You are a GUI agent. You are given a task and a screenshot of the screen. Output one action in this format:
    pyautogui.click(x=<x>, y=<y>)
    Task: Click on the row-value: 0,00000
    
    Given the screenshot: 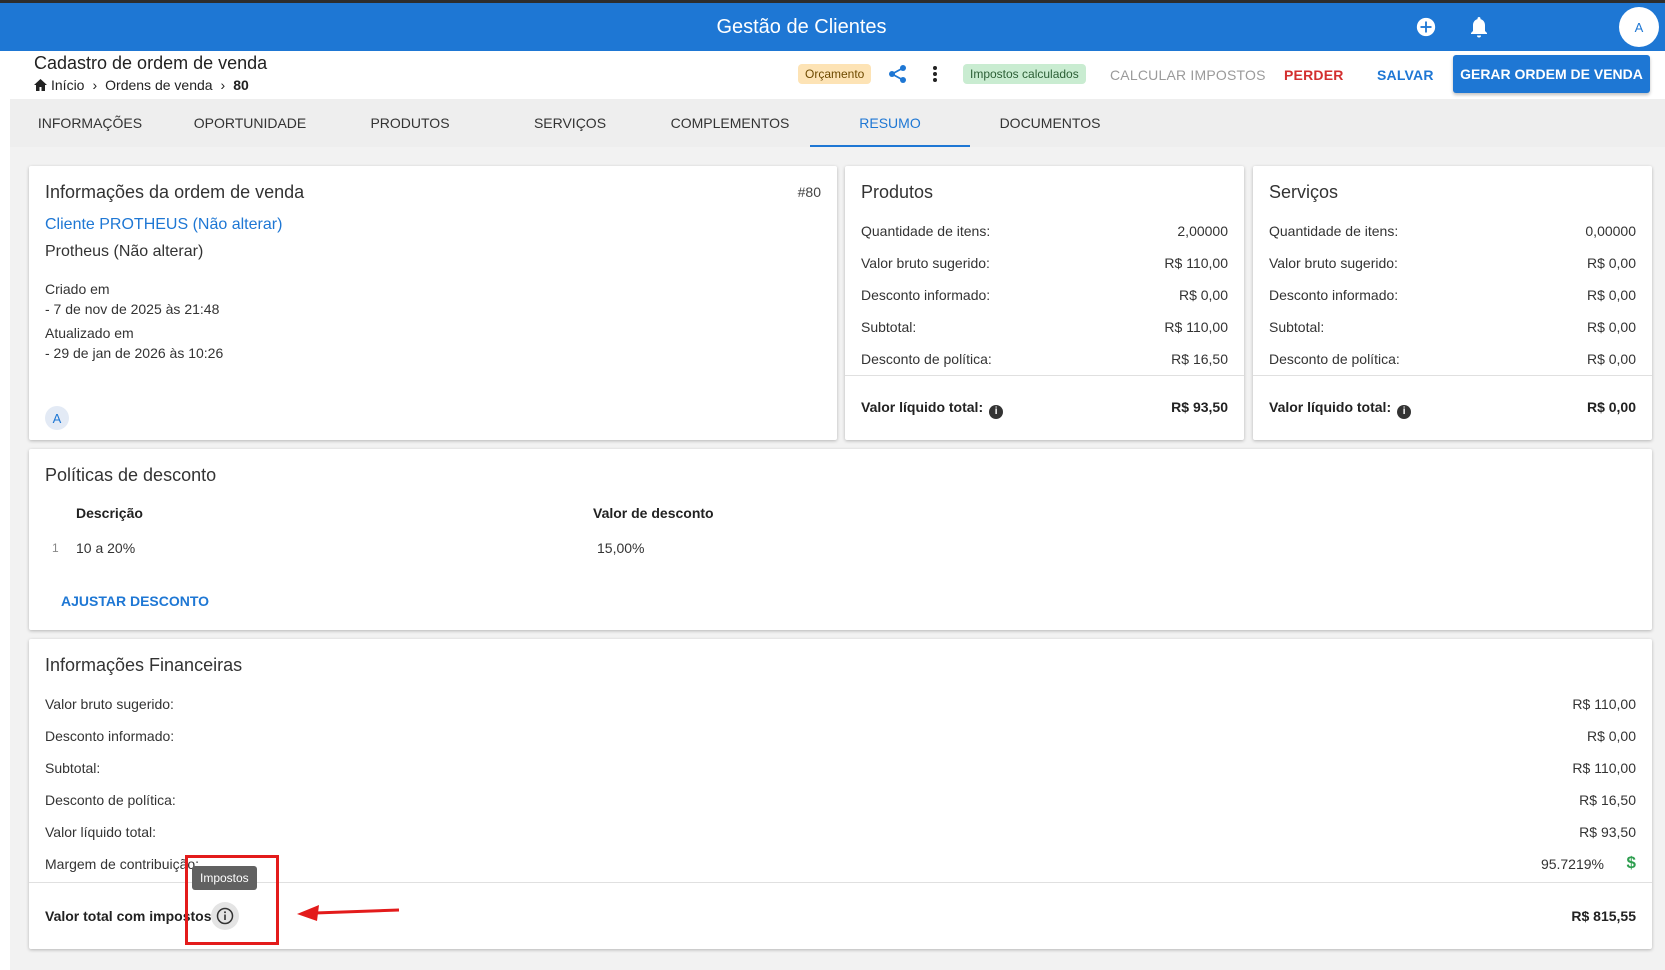 What is the action you would take?
    pyautogui.click(x=1610, y=231)
    